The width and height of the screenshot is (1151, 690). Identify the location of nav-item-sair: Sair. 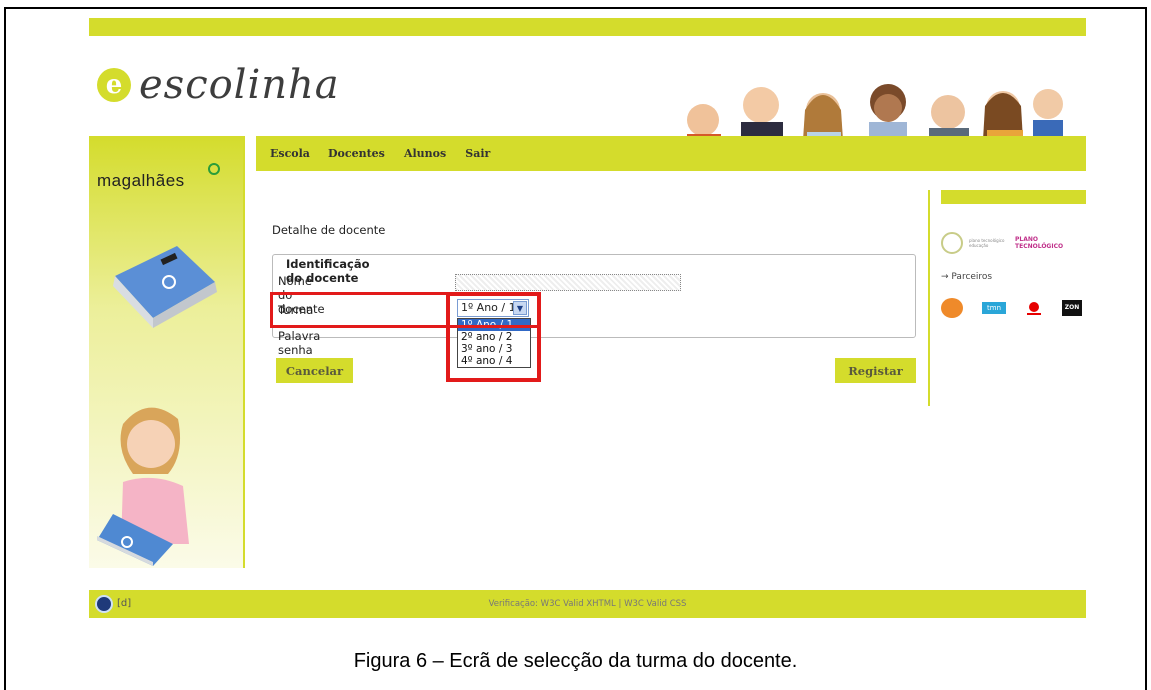
(477, 153).